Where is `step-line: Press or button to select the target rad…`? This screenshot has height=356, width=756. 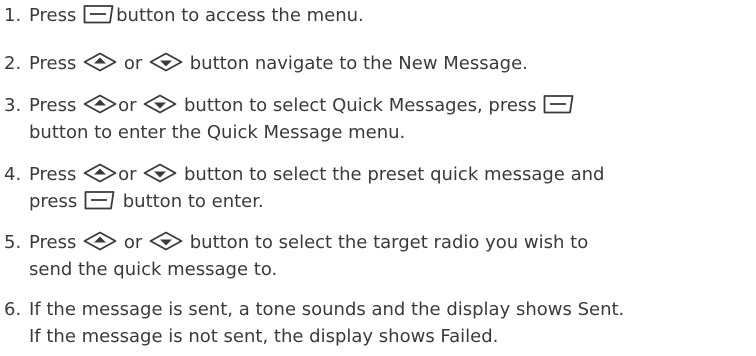
step-line: Press or button to select the target rad… is located at coordinates (308, 243).